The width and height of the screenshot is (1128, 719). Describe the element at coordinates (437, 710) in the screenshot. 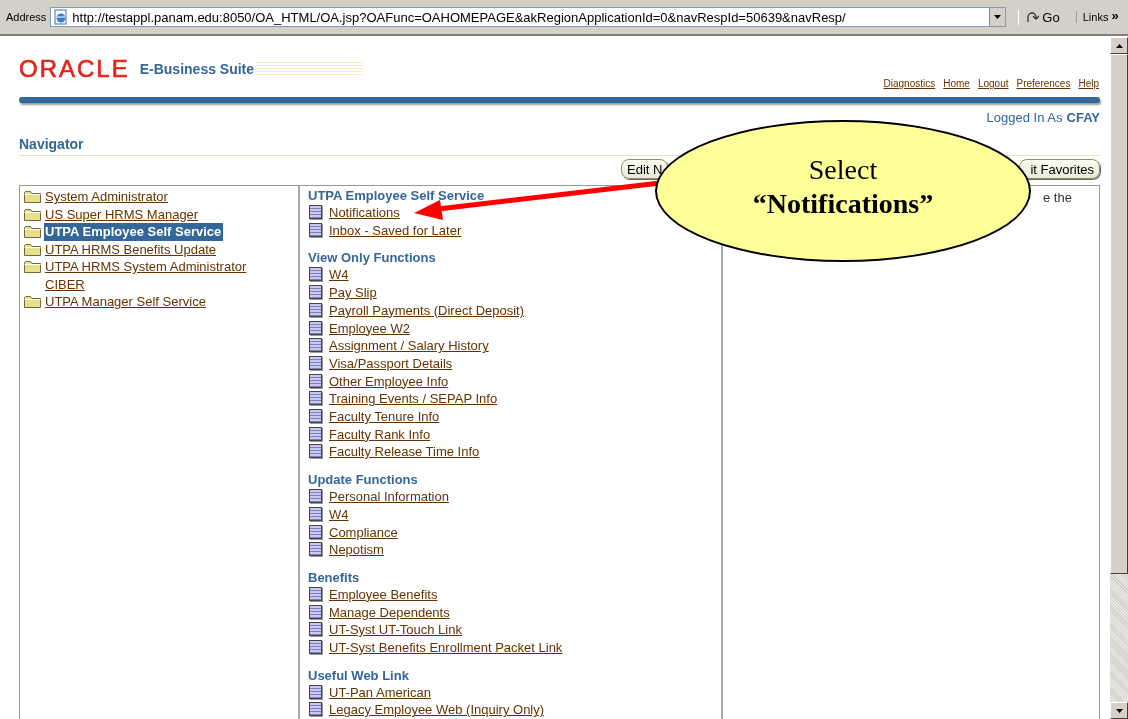

I see `function-link: Legacy Employee Web (Inquiry Only)` at that location.